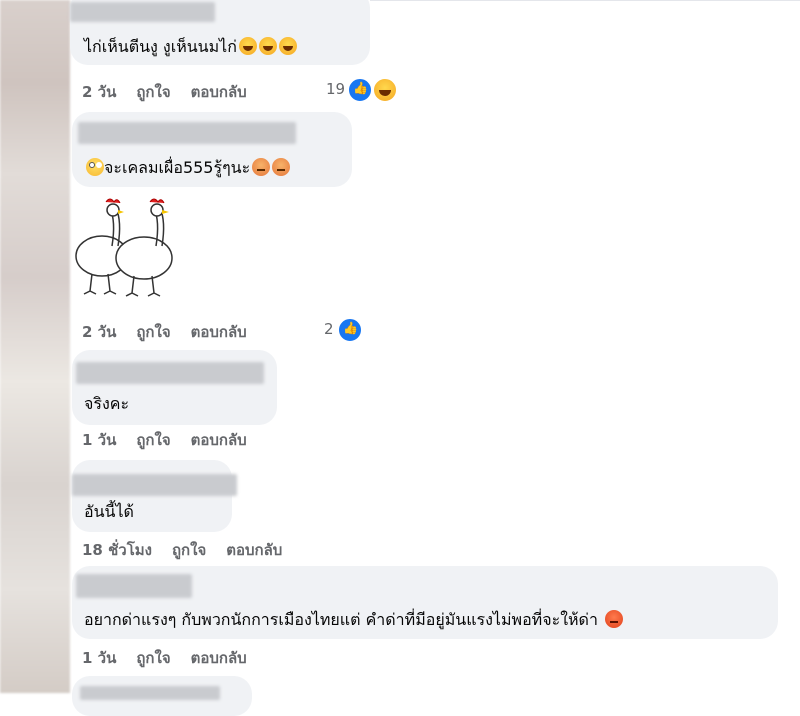 The width and height of the screenshot is (800, 716). I want to click on comment-bubble-partial, so click(162, 696).